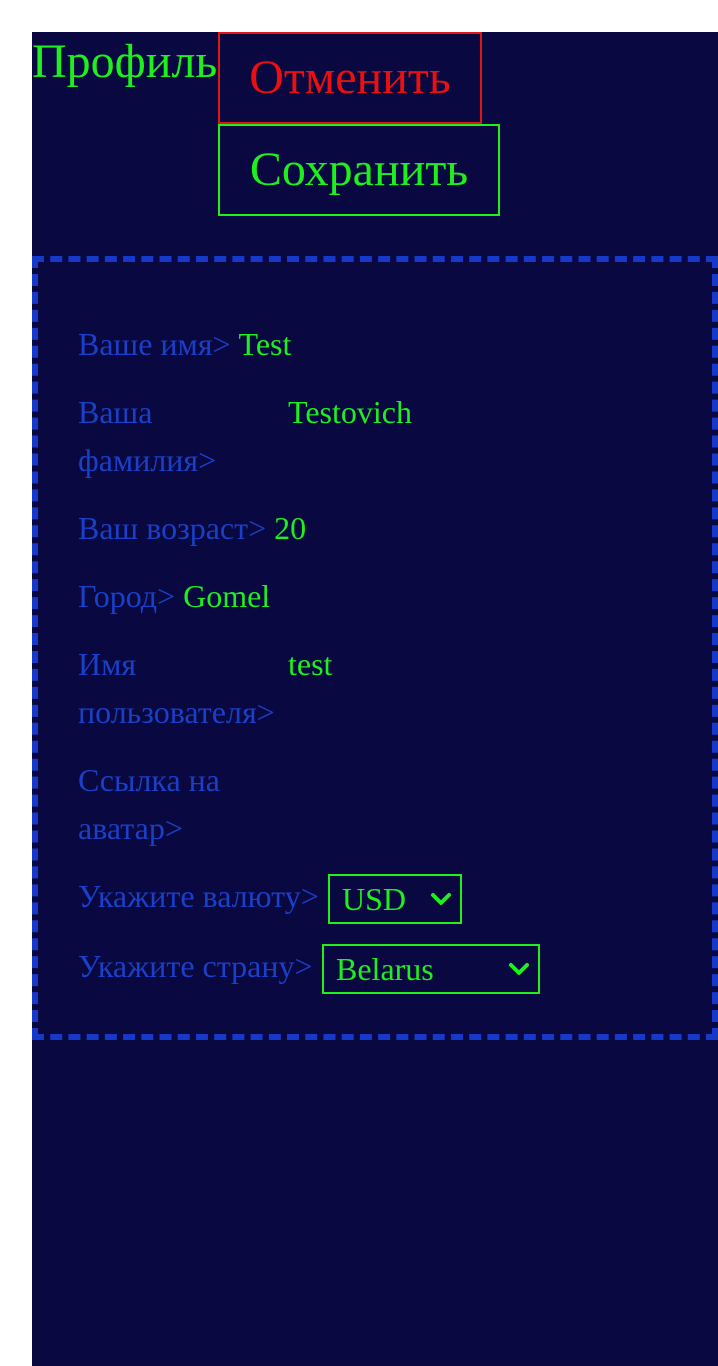  I want to click on currency-select: USD, so click(395, 899).